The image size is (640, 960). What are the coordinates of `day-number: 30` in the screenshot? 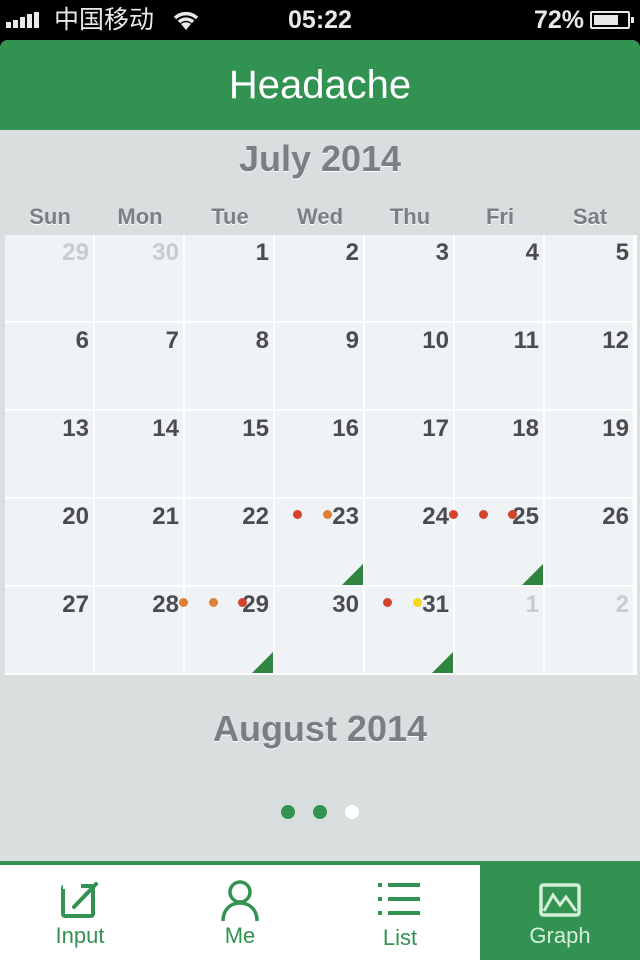 It's located at (345, 604).